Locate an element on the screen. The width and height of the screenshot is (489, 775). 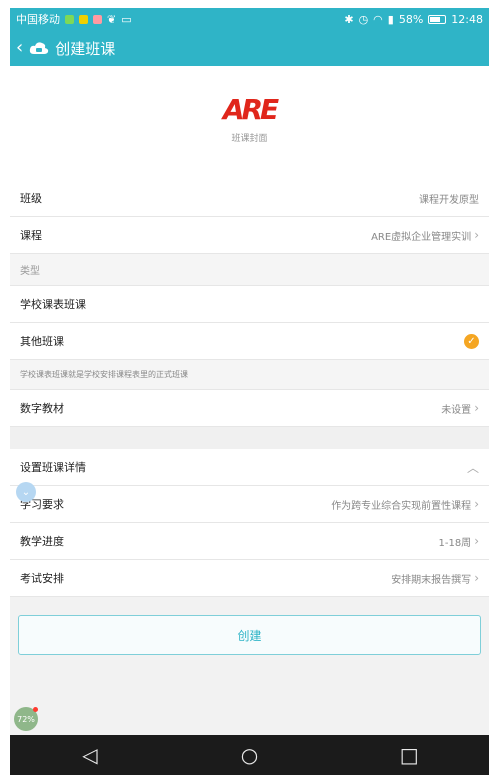
battery-icon is located at coordinates (437, 19).